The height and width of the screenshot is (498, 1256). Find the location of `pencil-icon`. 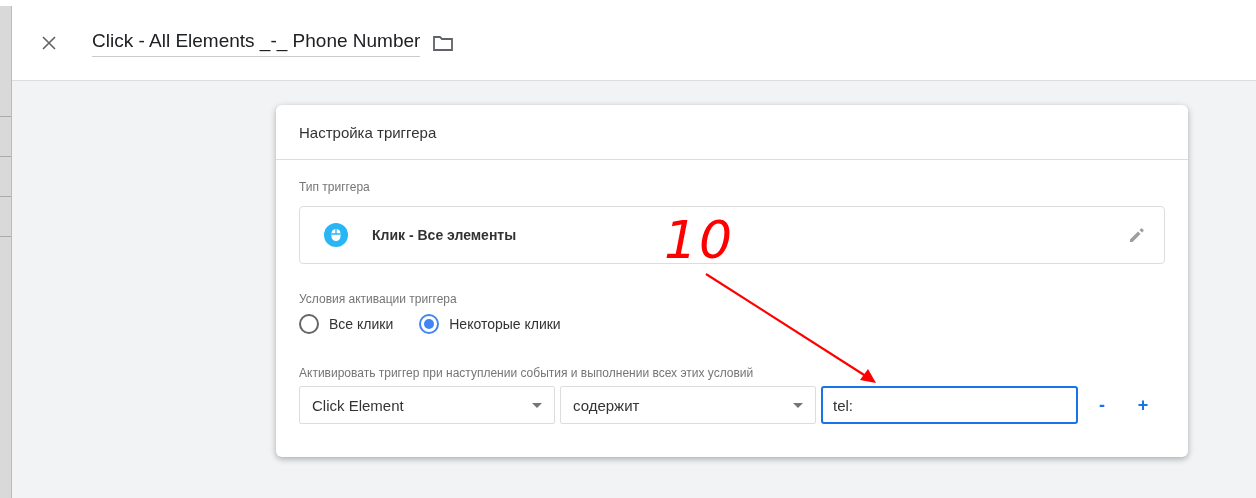

pencil-icon is located at coordinates (1137, 235).